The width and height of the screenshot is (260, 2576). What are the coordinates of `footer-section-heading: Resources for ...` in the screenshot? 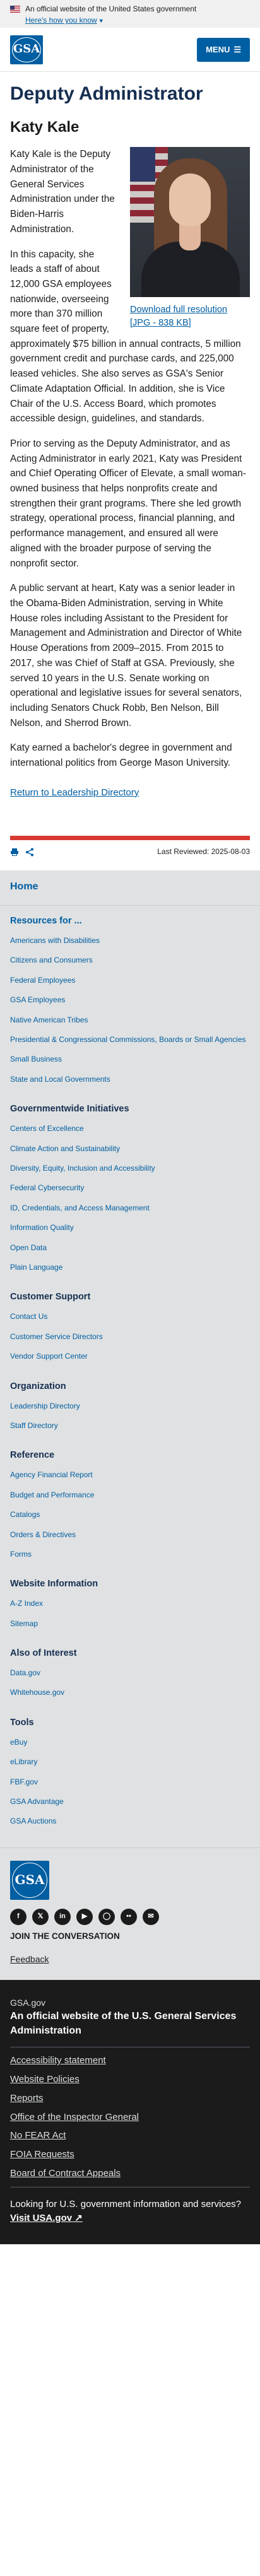 It's located at (46, 921).